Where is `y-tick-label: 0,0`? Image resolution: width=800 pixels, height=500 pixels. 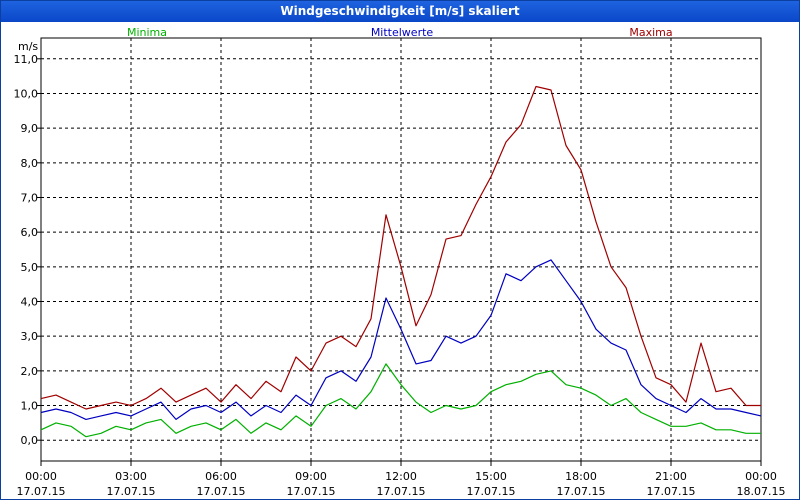 y-tick-label: 0,0 is located at coordinates (30, 440).